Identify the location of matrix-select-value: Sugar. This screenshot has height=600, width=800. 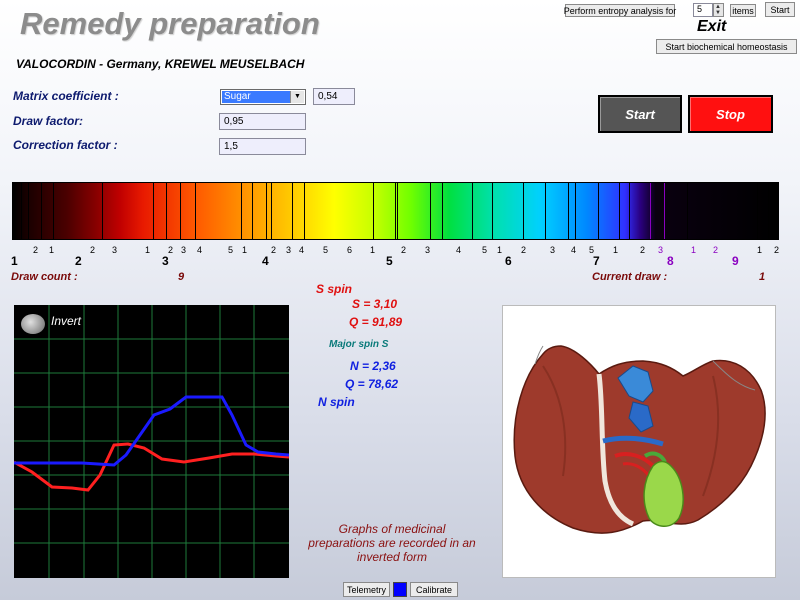
(256, 97).